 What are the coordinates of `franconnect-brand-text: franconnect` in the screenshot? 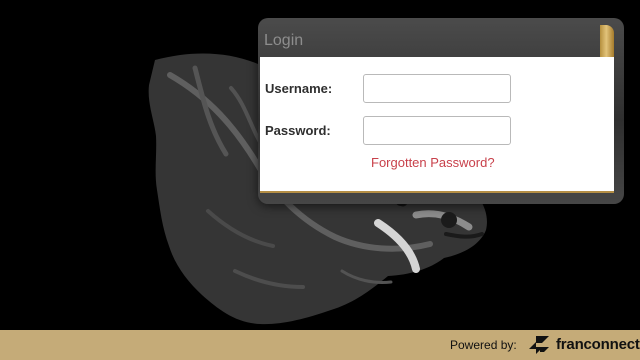 It's located at (598, 344).